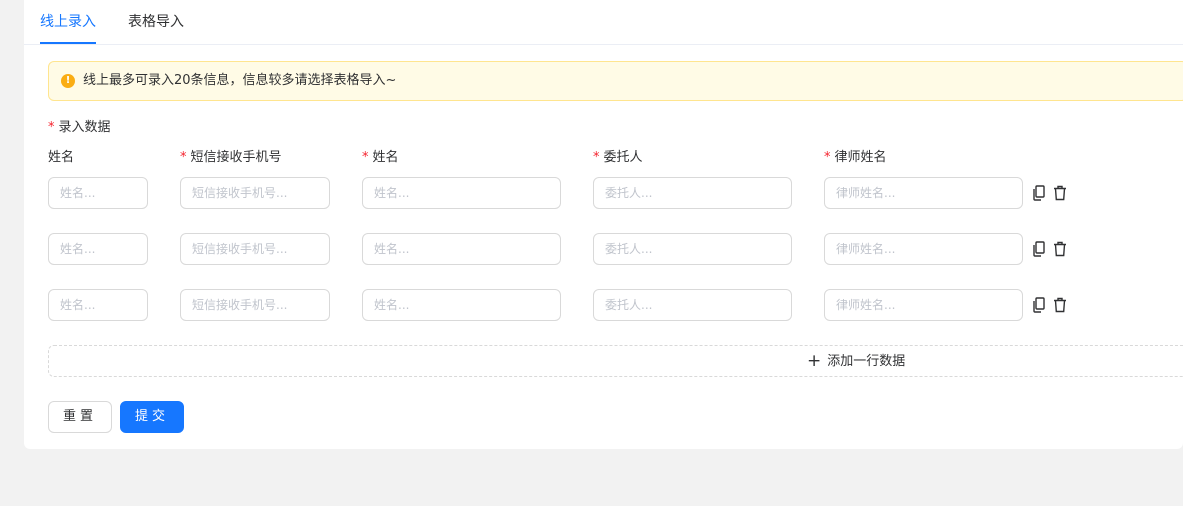 This screenshot has width=1183, height=506. What do you see at coordinates (380, 157) in the screenshot?
I see `column-header-name: * 姓名` at bounding box center [380, 157].